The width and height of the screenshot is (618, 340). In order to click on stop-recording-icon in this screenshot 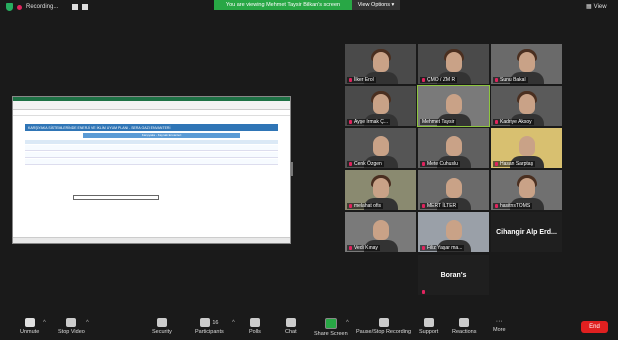, I will do `click(85, 7)`.